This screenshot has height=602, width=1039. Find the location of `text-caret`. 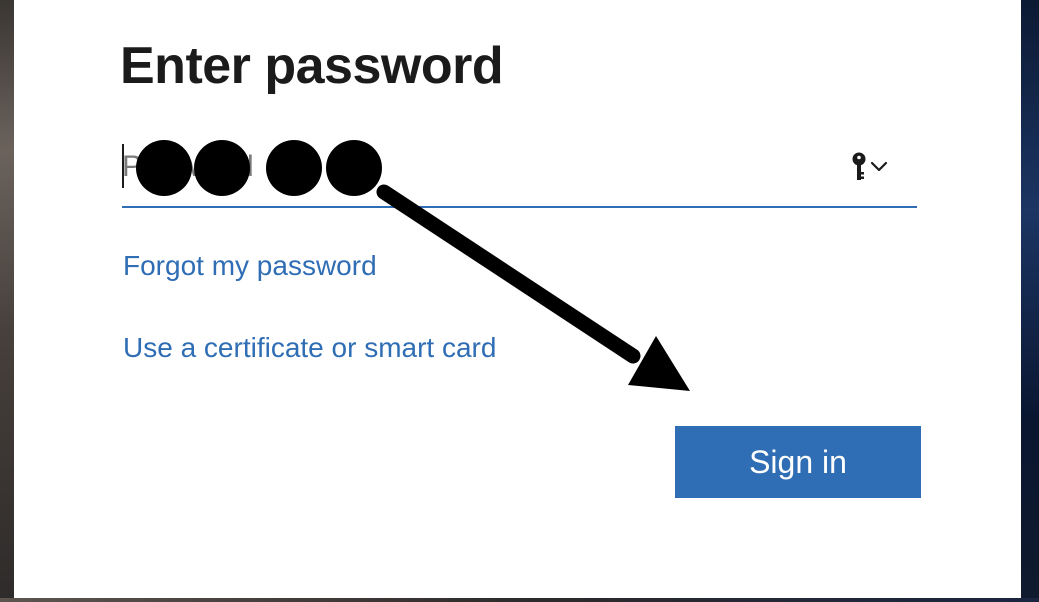

text-caret is located at coordinates (123, 166).